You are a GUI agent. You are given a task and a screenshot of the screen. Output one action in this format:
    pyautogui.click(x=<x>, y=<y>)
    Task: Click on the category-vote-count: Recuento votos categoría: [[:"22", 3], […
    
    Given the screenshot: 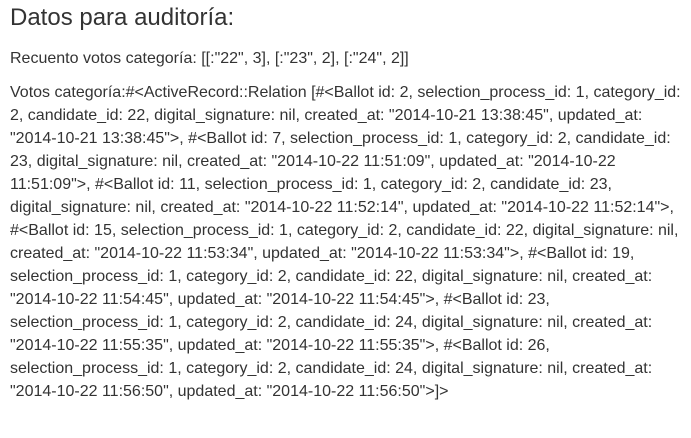 What is the action you would take?
    pyautogui.click(x=209, y=58)
    